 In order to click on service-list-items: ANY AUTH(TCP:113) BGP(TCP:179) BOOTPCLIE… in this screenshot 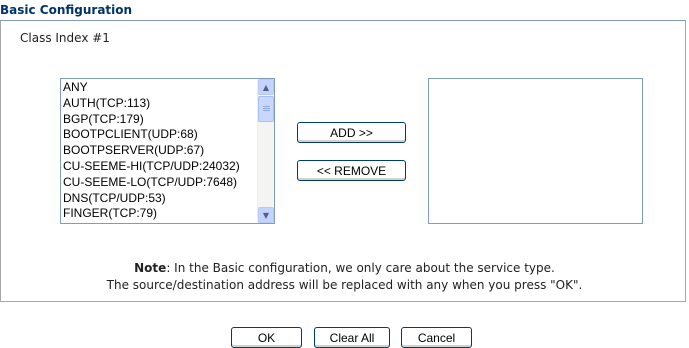, I will do `click(159, 151)`.